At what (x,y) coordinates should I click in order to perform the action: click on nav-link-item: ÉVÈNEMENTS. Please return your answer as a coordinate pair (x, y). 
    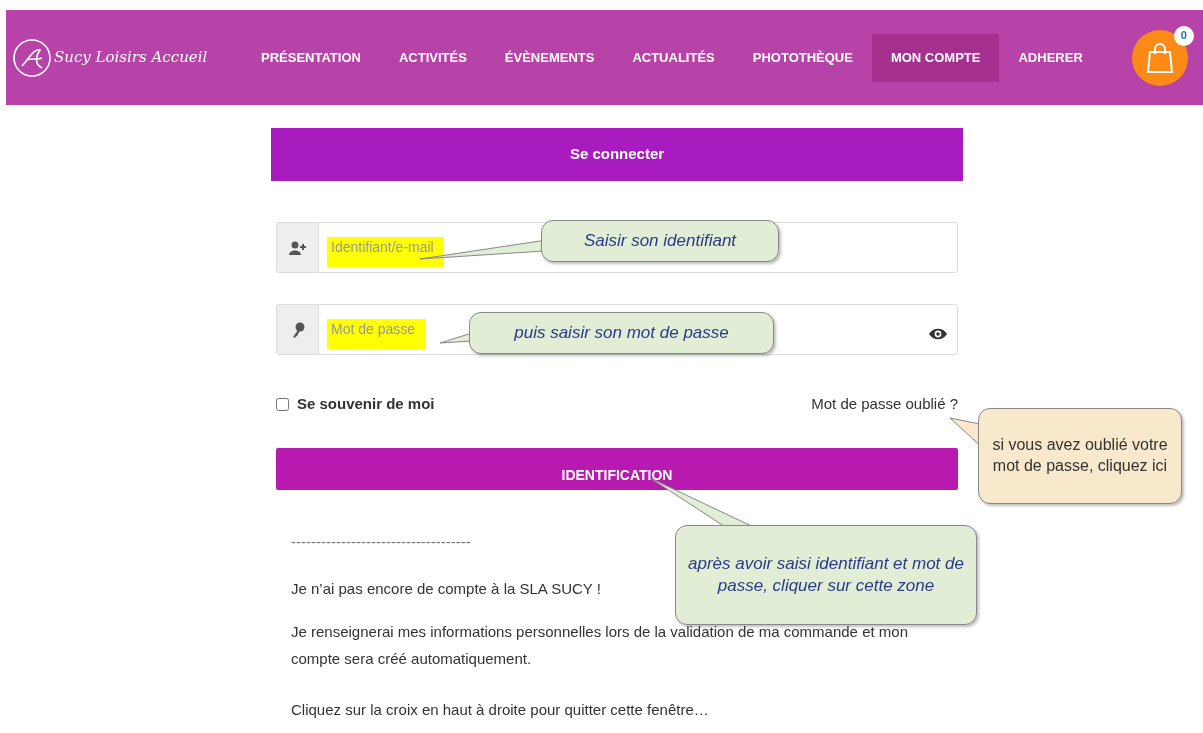
    Looking at the image, I should click on (549, 57).